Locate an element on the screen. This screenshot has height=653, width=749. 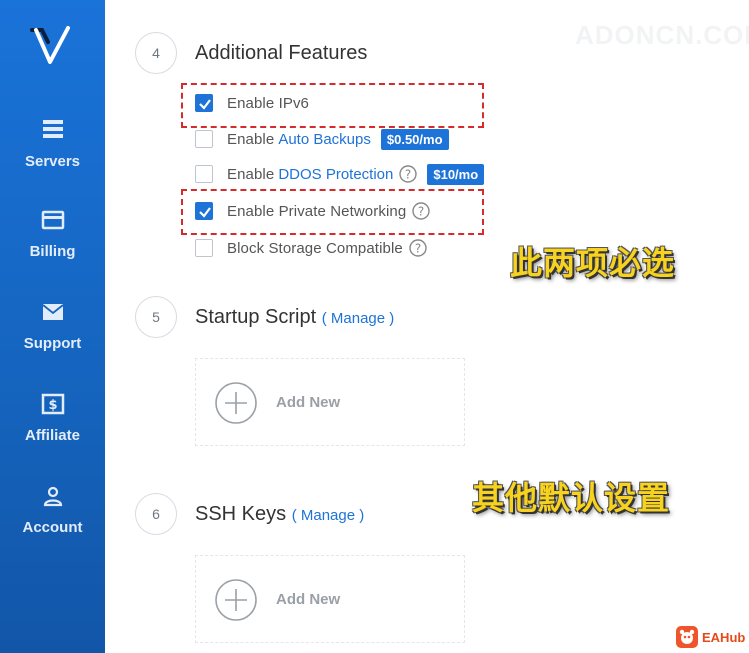
option-block-storage: Block Storage Compatible ? is located at coordinates (311, 248).